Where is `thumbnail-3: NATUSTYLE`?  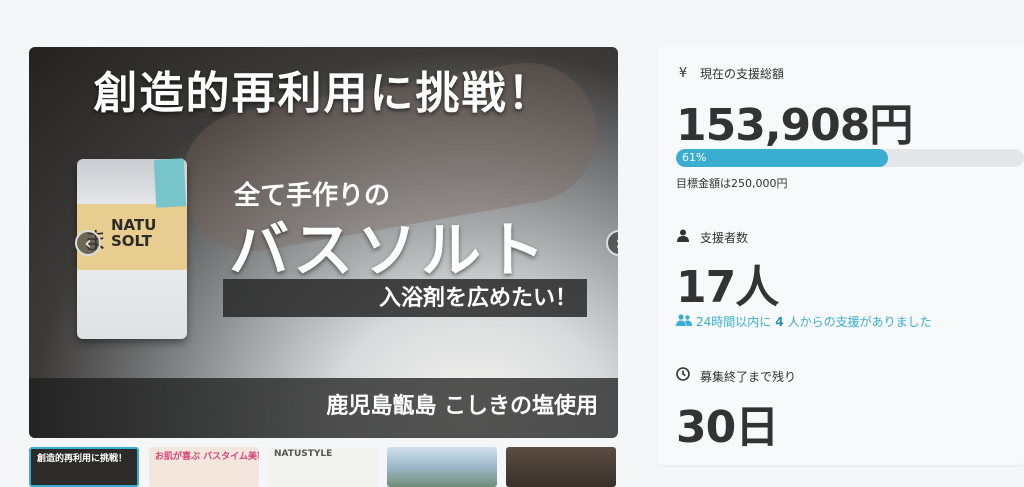 thumbnail-3: NATUSTYLE is located at coordinates (323, 467).